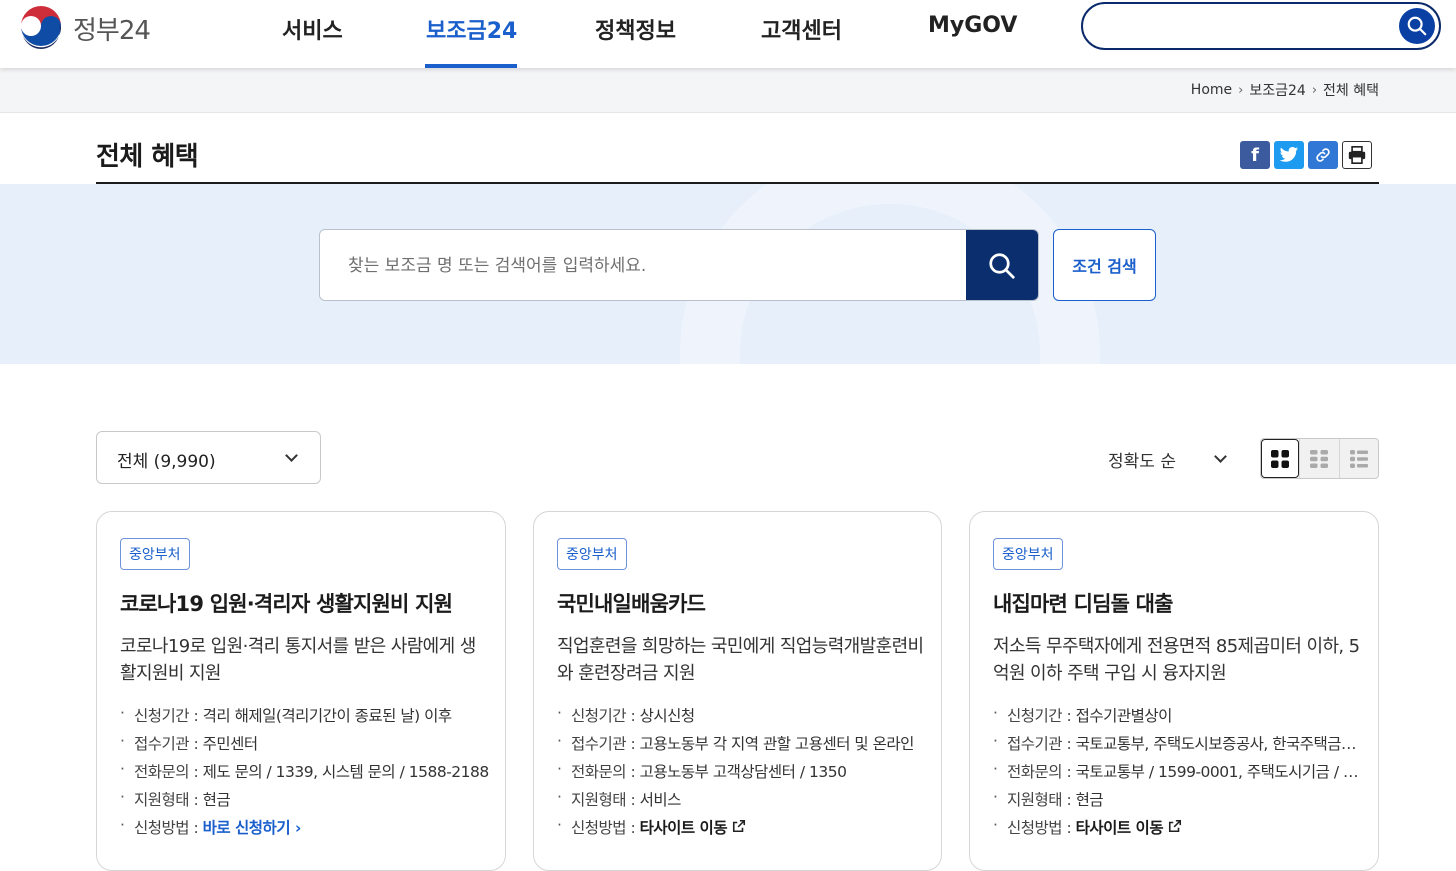 This screenshot has height=871, width=1456. What do you see at coordinates (147, 157) in the screenshot?
I see `page-title: 전체 혜택` at bounding box center [147, 157].